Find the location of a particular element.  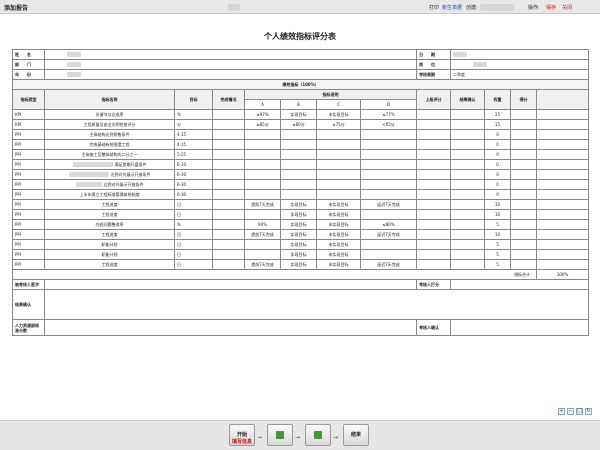

refresh-icon: ↻ is located at coordinates (588, 411).